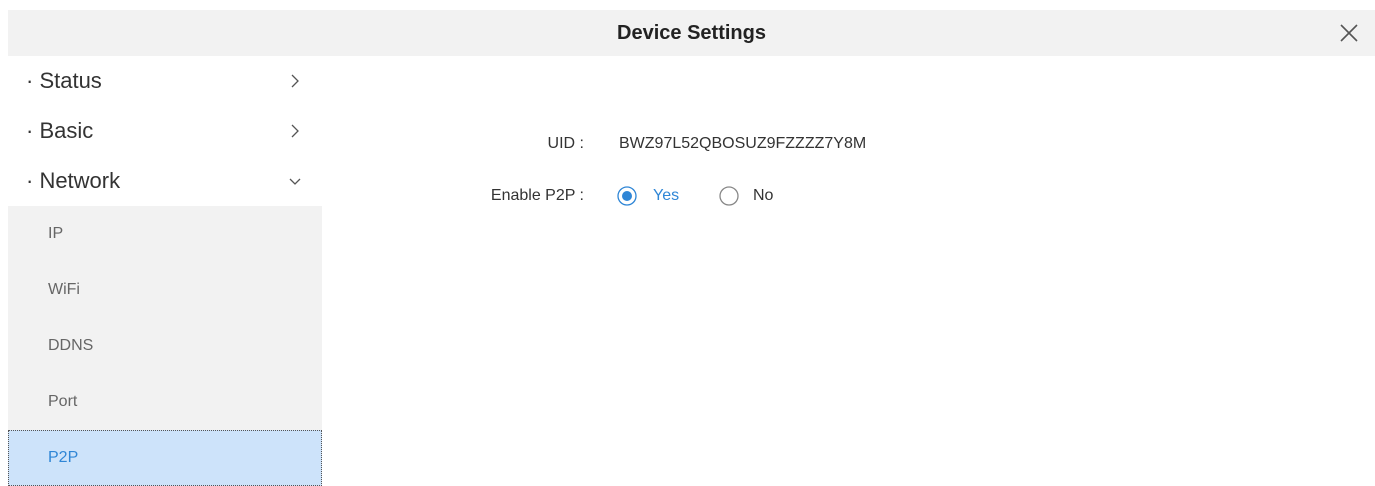 The height and width of the screenshot is (486, 1375). I want to click on sidebar-subitem-label: WiFi, so click(64, 289).